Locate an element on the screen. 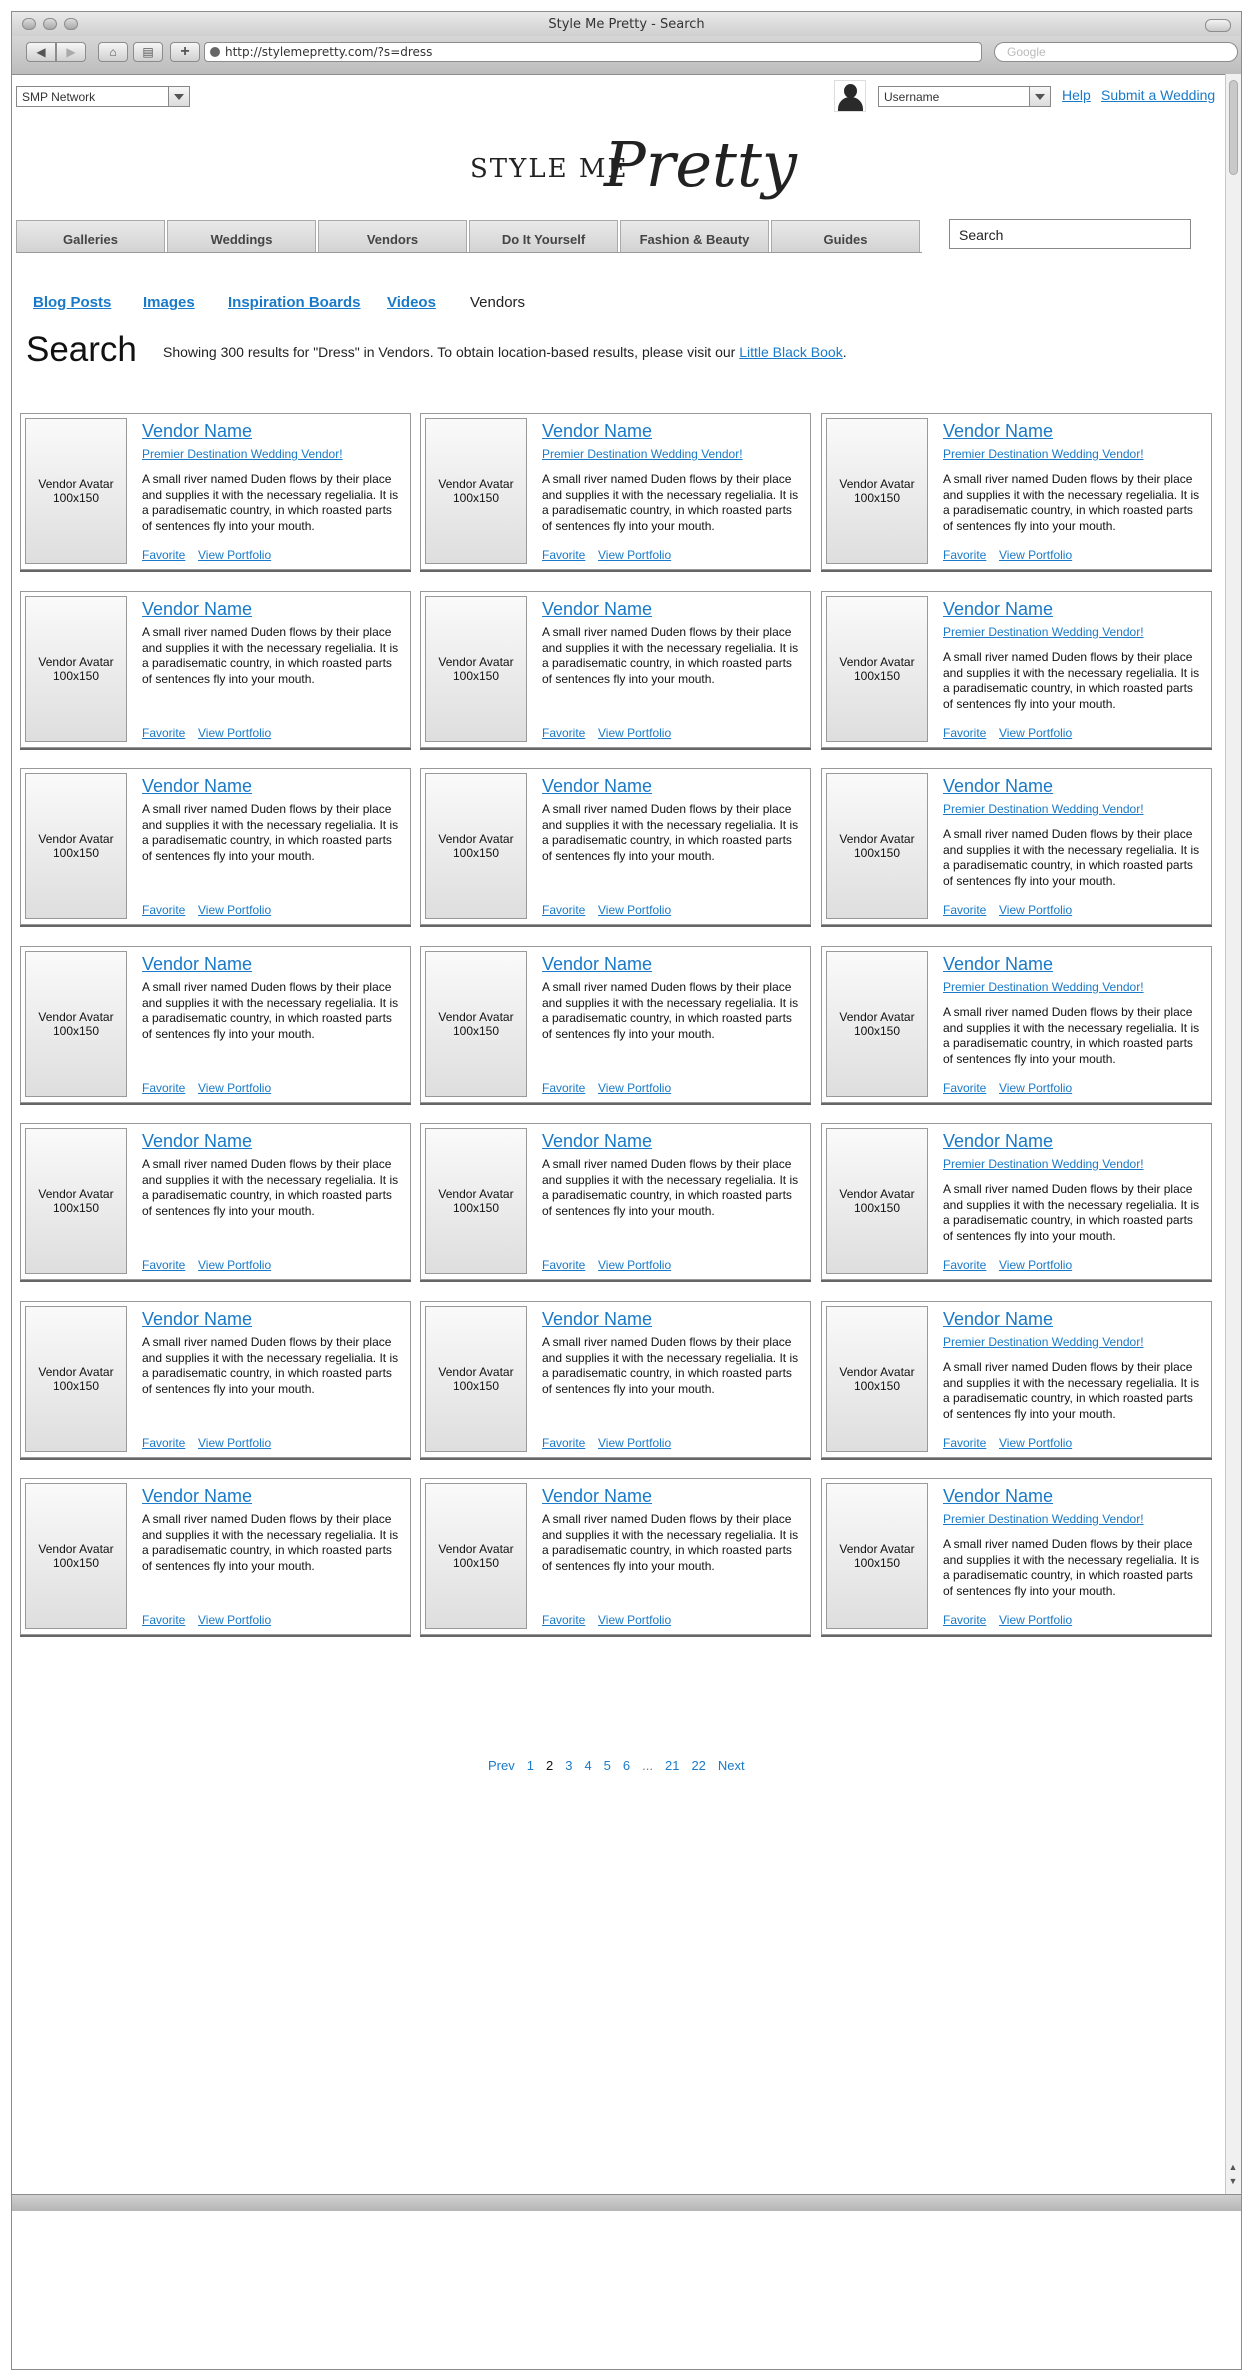 The image size is (1252, 2380). nav-tab-galleries: Galleries is located at coordinates (90, 236).